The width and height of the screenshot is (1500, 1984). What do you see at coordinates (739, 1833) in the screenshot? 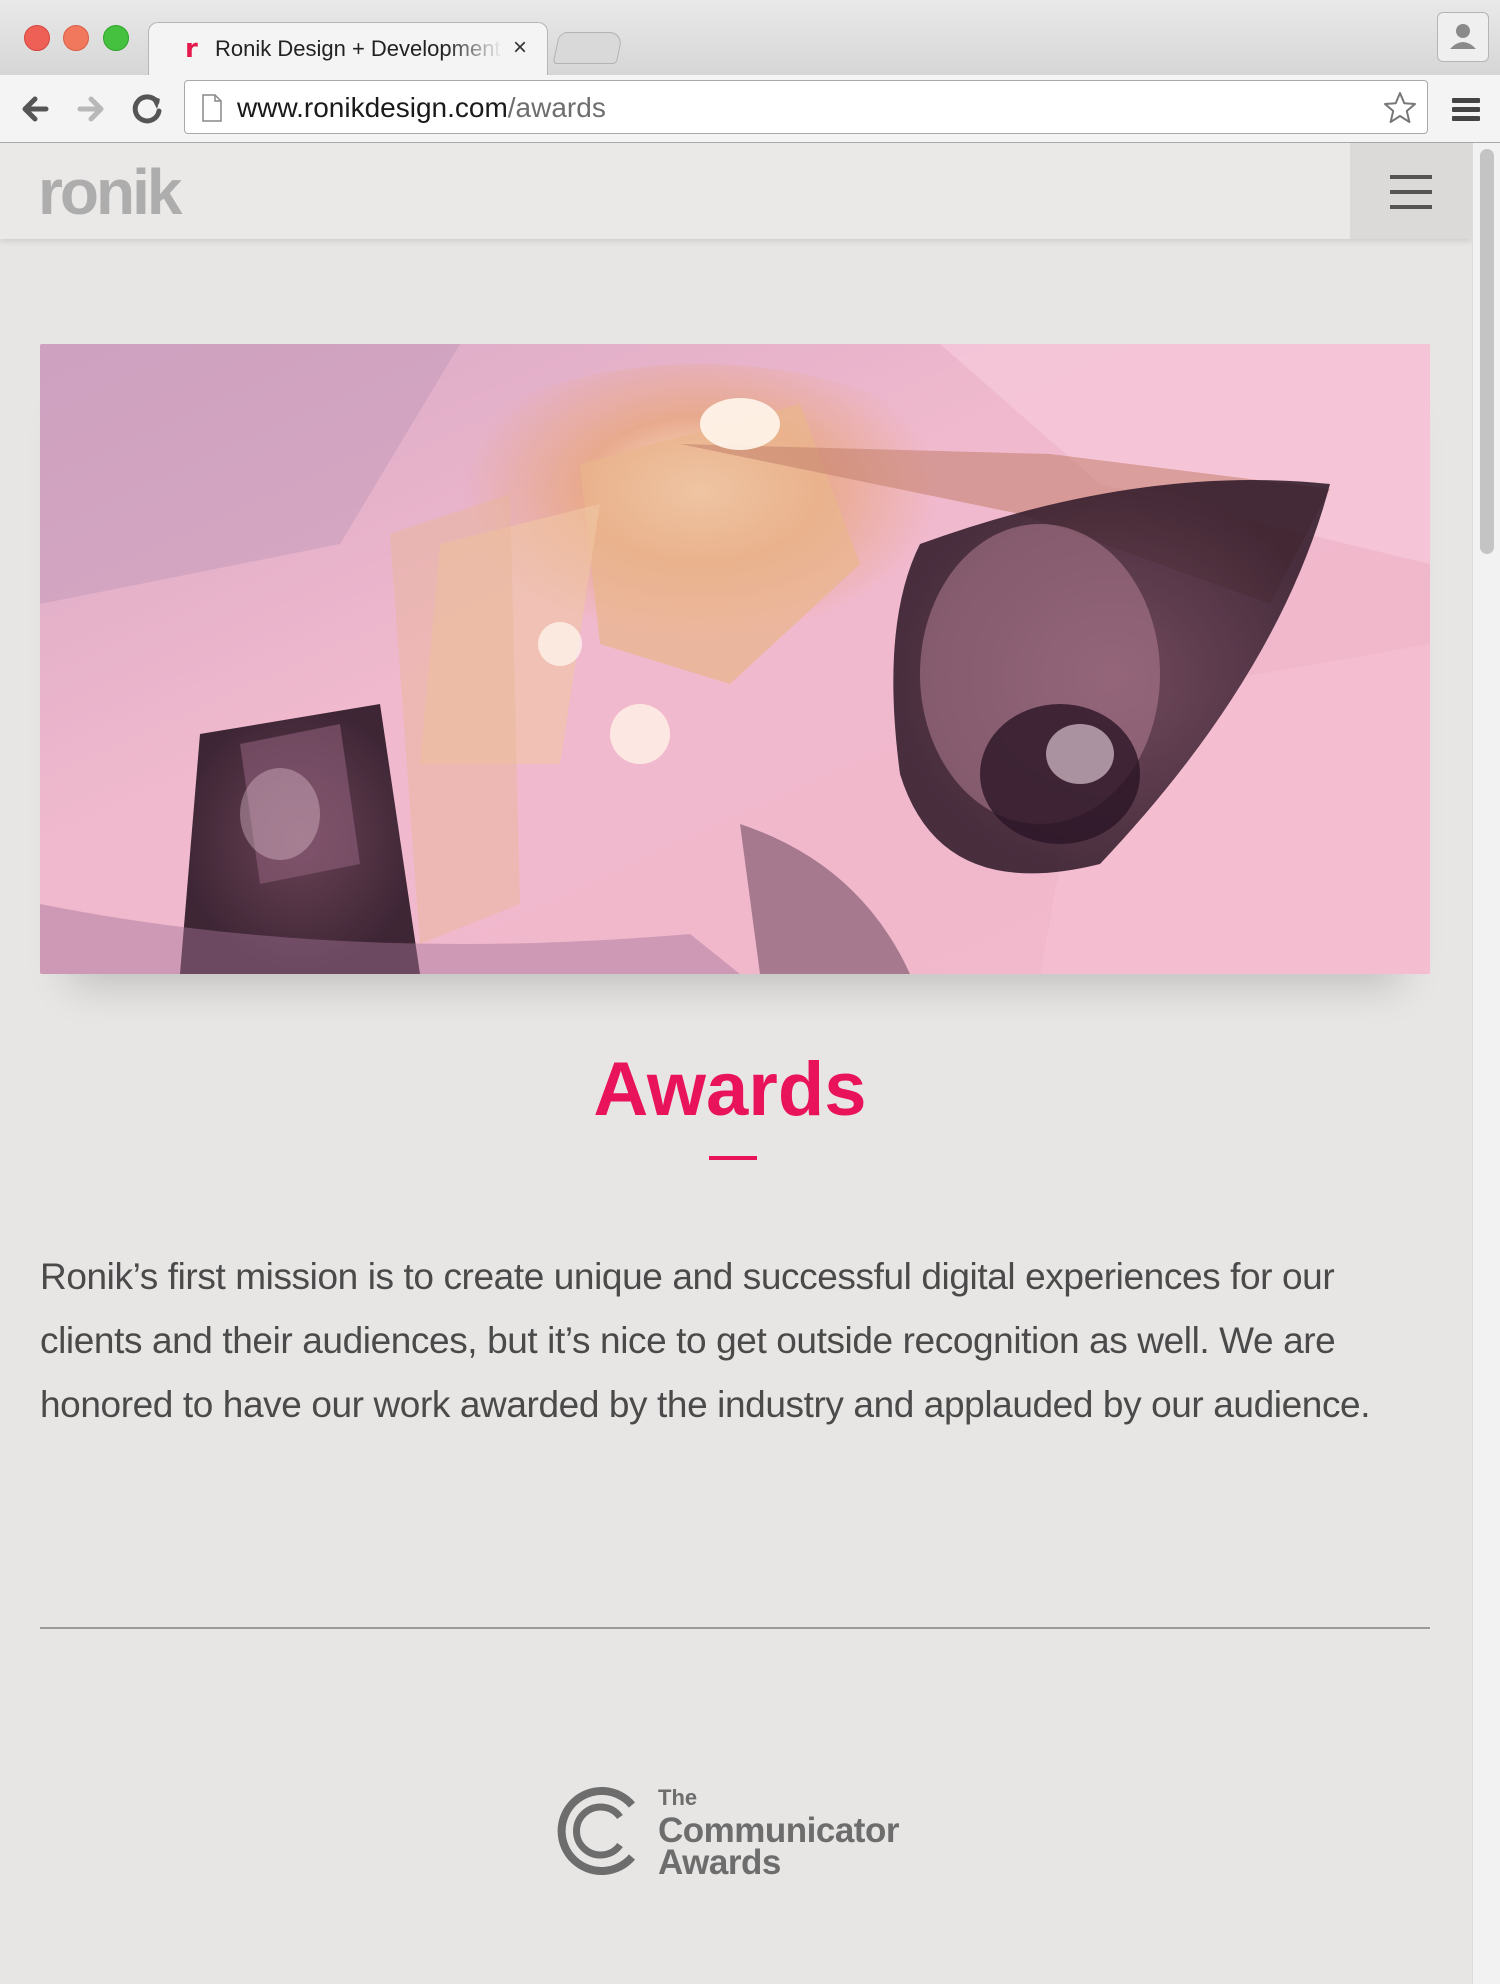
I see `communicator-awards-logo: The Communicator Awards` at bounding box center [739, 1833].